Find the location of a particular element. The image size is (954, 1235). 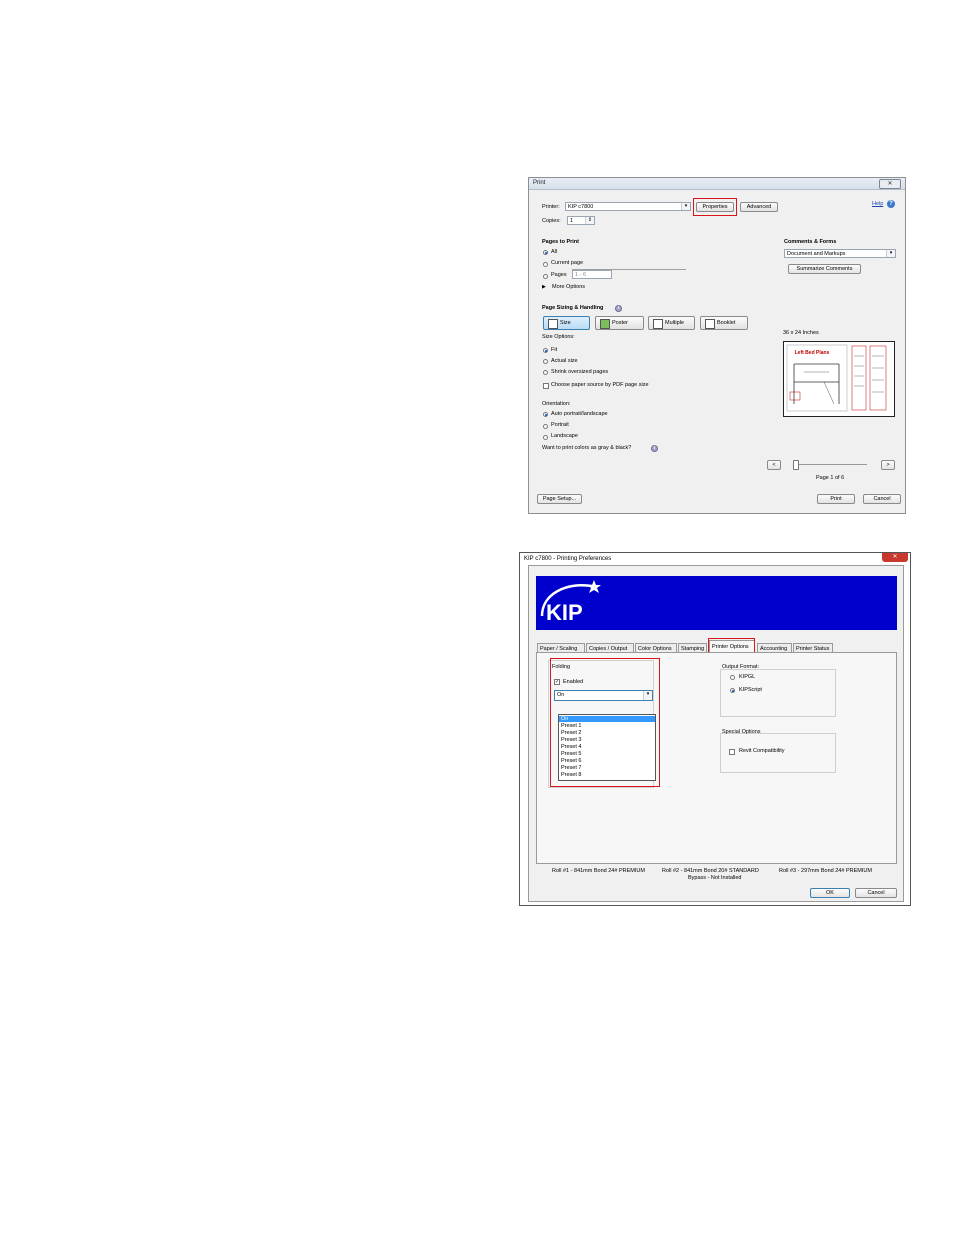

help-icon: ? is located at coordinates (891, 204).